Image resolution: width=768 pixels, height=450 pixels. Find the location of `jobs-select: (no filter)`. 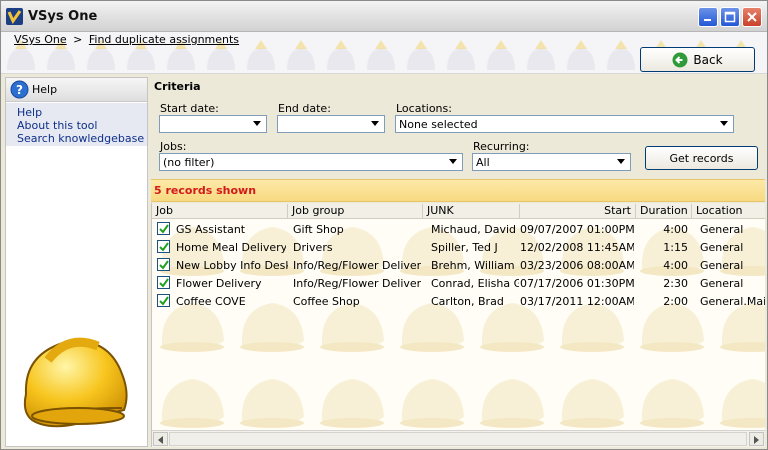

jobs-select: (no filter) is located at coordinates (311, 162).